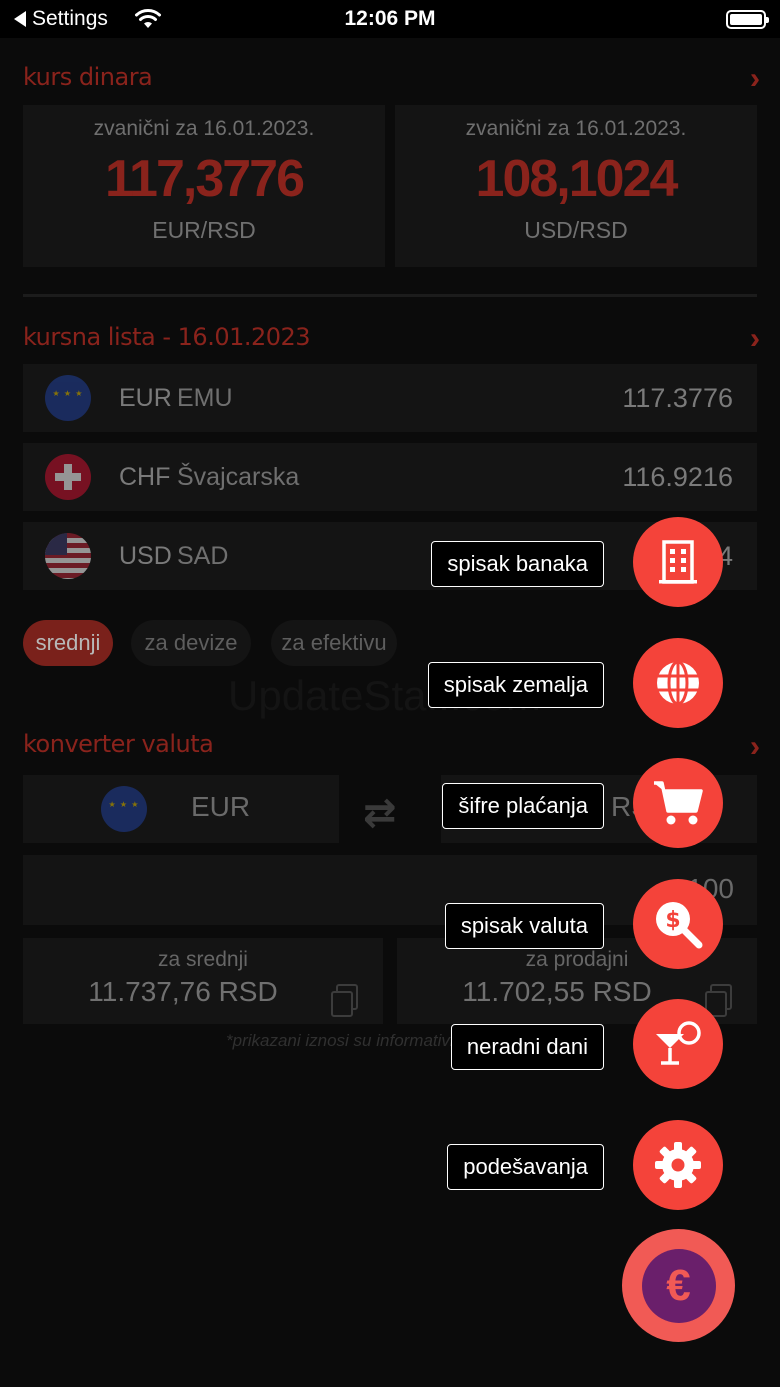  What do you see at coordinates (524, 926) in the screenshot?
I see `fab-label-currencies: spisak valuta` at bounding box center [524, 926].